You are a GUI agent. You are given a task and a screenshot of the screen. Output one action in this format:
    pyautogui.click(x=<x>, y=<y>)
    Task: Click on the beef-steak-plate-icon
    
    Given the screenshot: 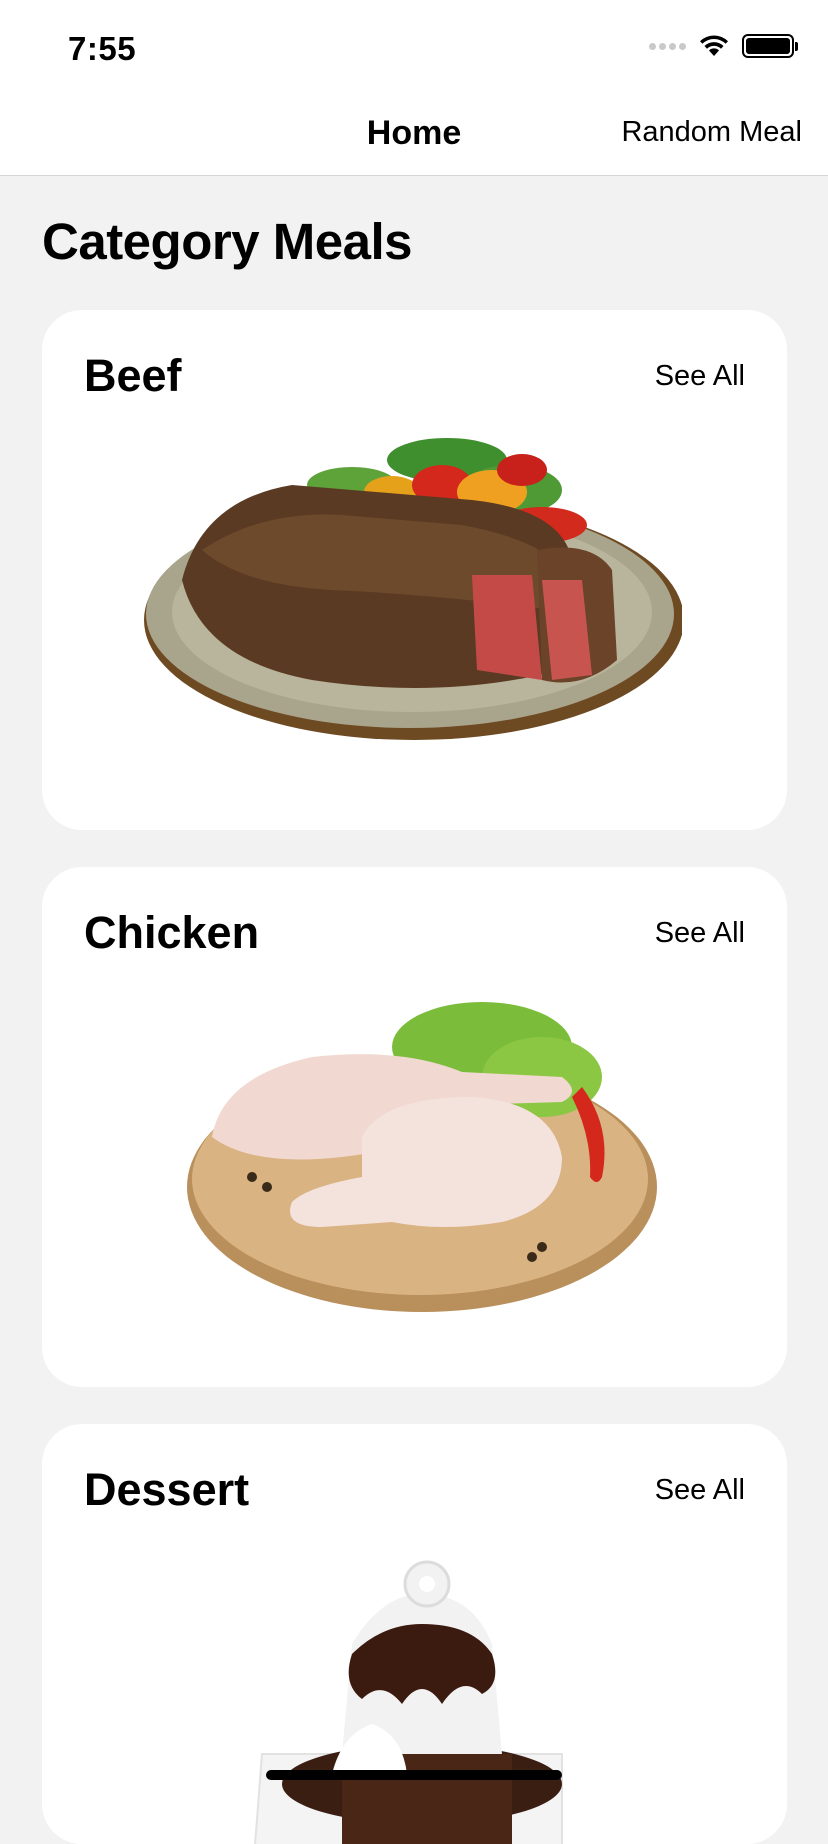 What is the action you would take?
    pyautogui.click(x=412, y=600)
    